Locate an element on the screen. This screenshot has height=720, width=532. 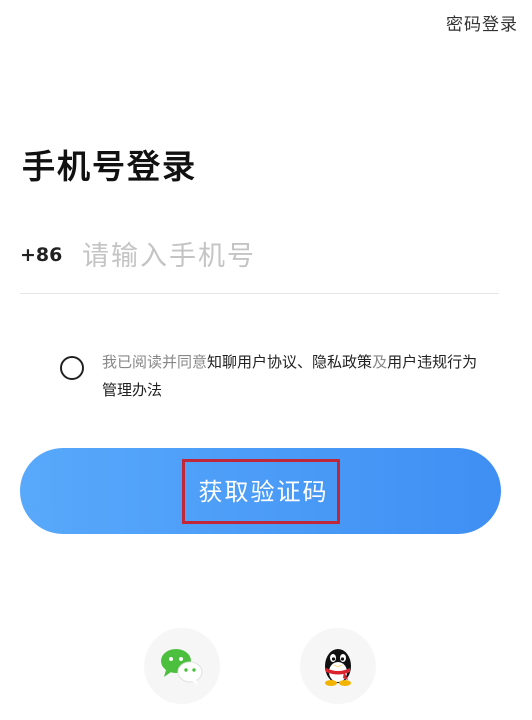
qq-login-button is located at coordinates (338, 666).